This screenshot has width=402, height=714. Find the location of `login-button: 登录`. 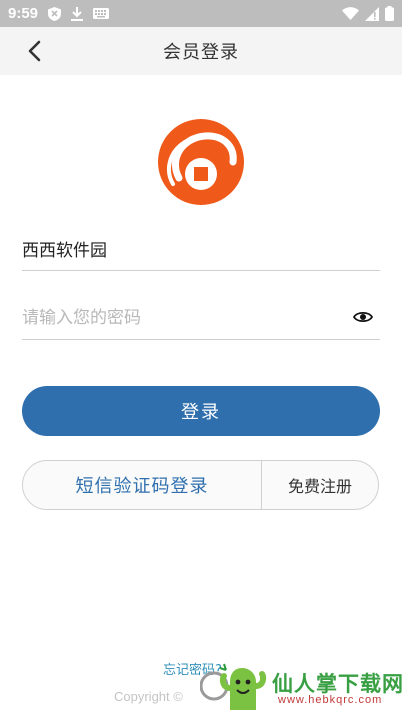

login-button: 登录 is located at coordinates (201, 411).